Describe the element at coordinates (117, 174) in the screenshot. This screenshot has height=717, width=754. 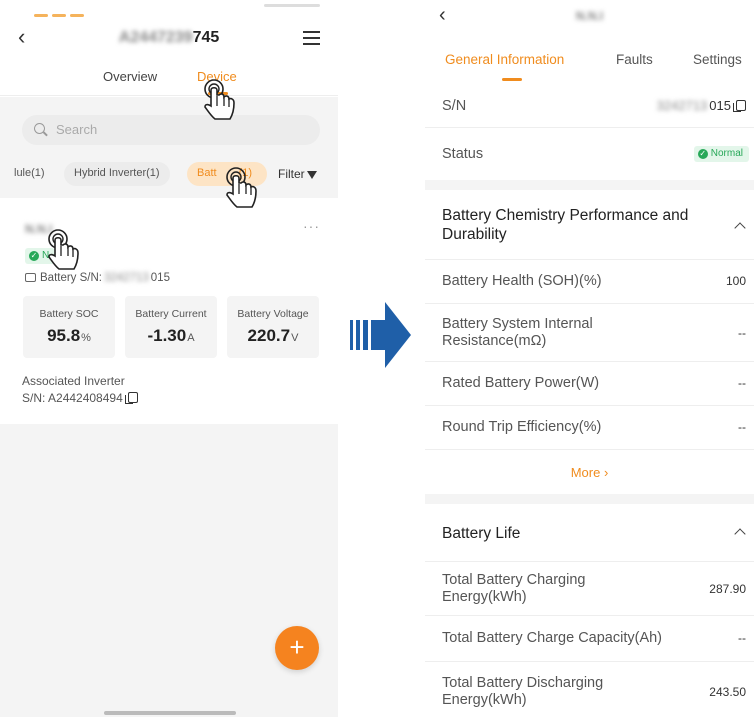
I see `chip-hybrid-inverter: Hybrid Inverter(1)` at that location.